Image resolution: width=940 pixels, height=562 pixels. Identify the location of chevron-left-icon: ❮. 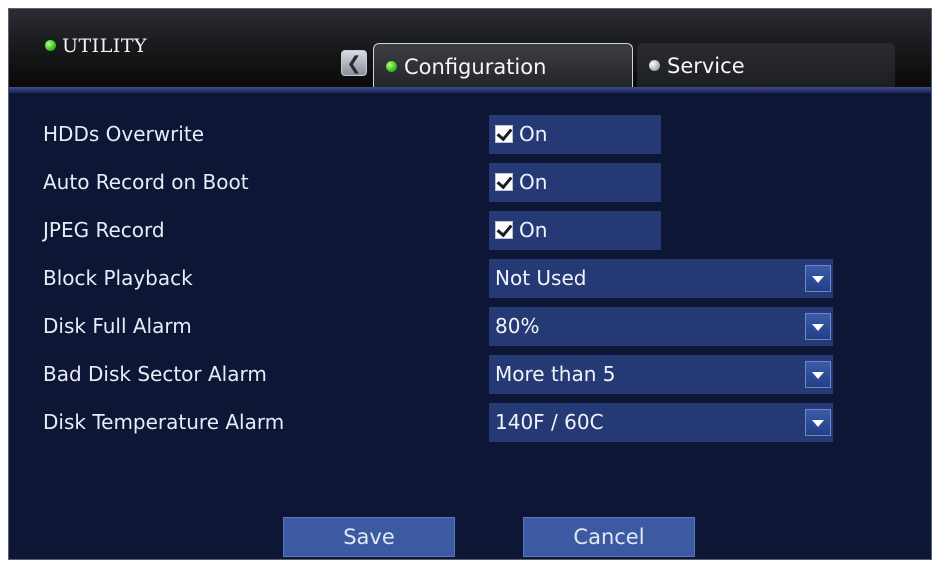
(354, 63).